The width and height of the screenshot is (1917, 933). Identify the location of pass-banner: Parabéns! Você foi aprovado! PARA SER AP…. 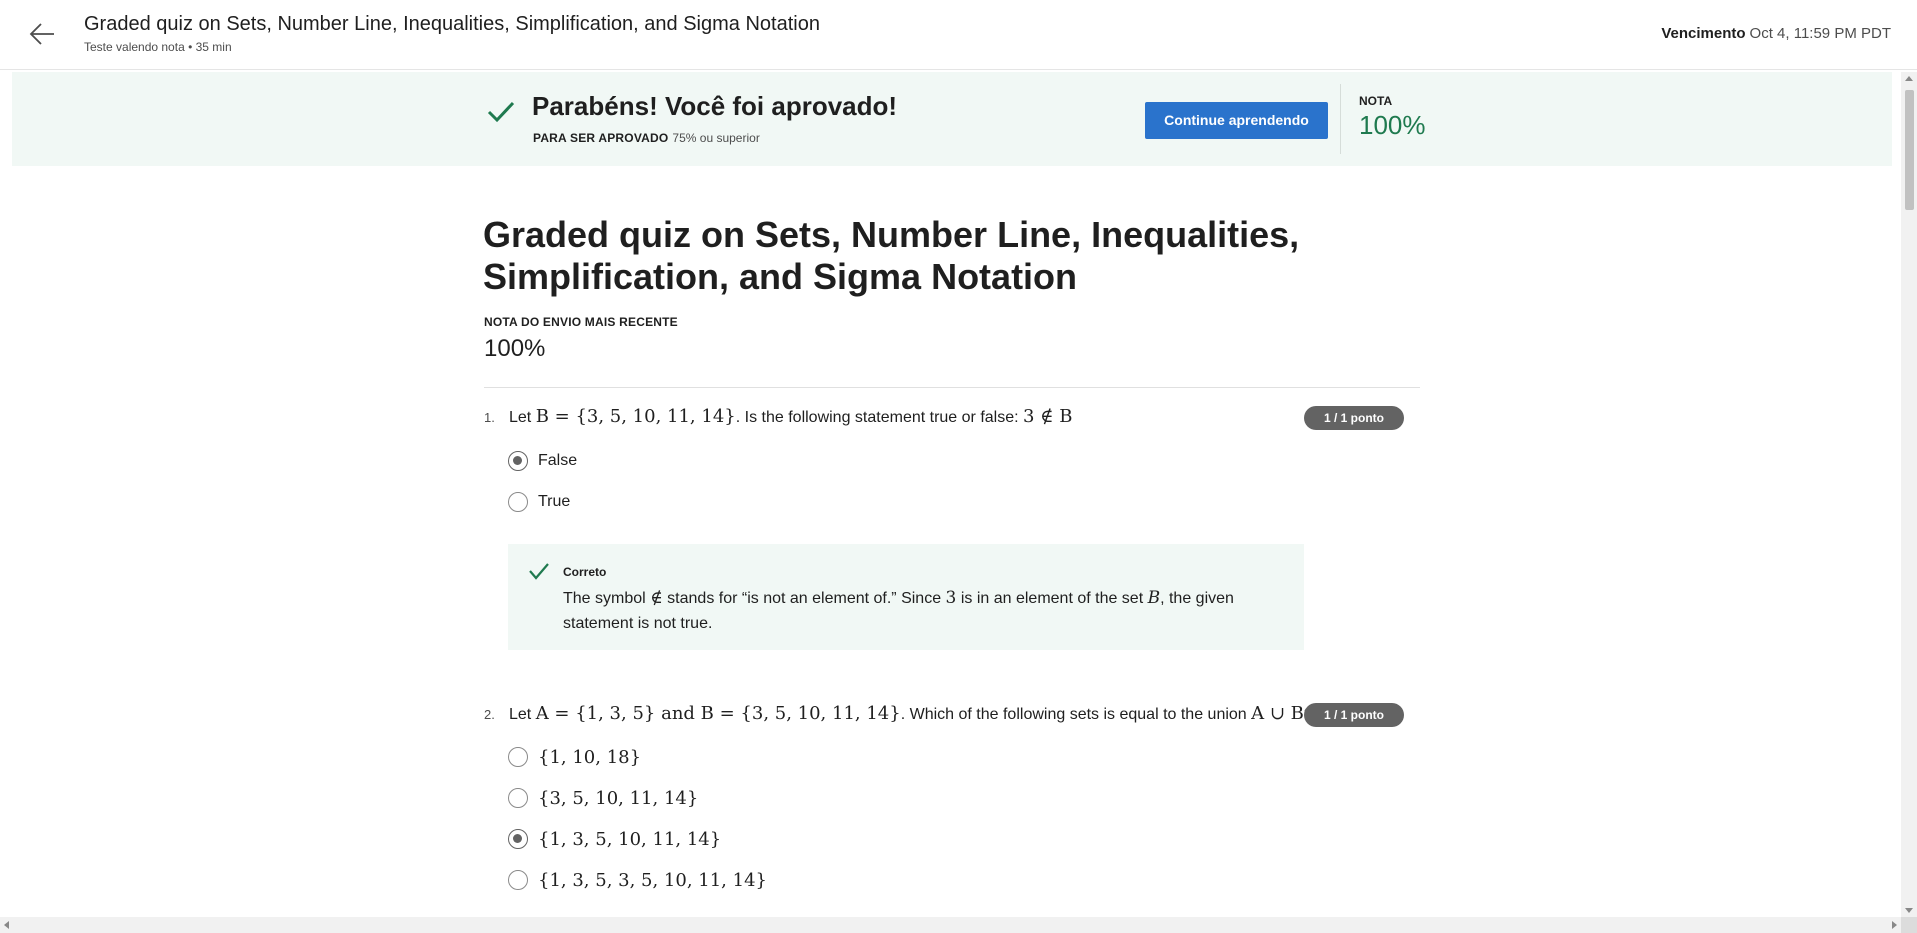
(952, 119).